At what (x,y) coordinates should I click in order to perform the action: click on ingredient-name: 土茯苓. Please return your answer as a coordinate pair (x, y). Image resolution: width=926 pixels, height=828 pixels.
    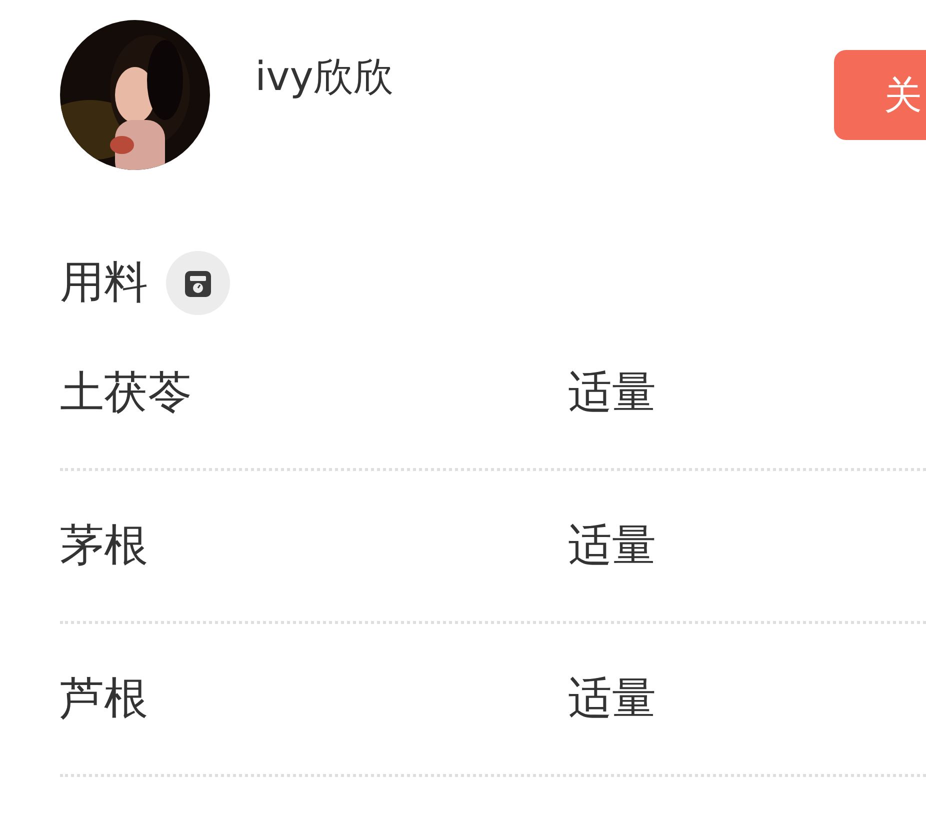
    Looking at the image, I should click on (126, 393).